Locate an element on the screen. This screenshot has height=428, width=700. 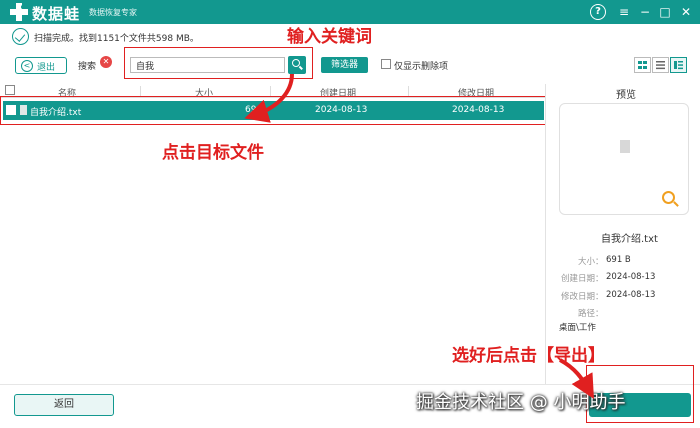
scan-status-text: 扫描完成。找到1151个文件共598 MB。 is located at coordinates (116, 39).